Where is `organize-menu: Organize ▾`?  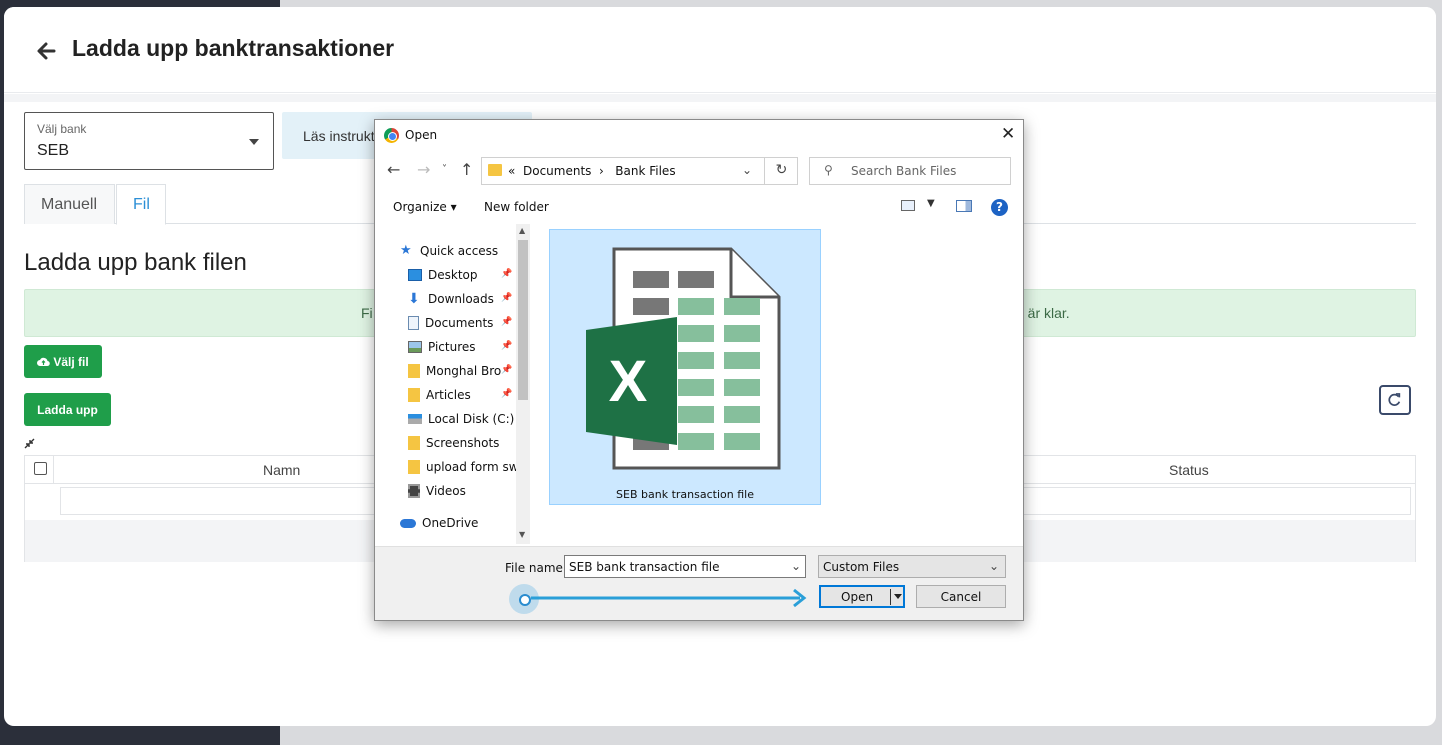 organize-menu: Organize ▾ is located at coordinates (425, 207).